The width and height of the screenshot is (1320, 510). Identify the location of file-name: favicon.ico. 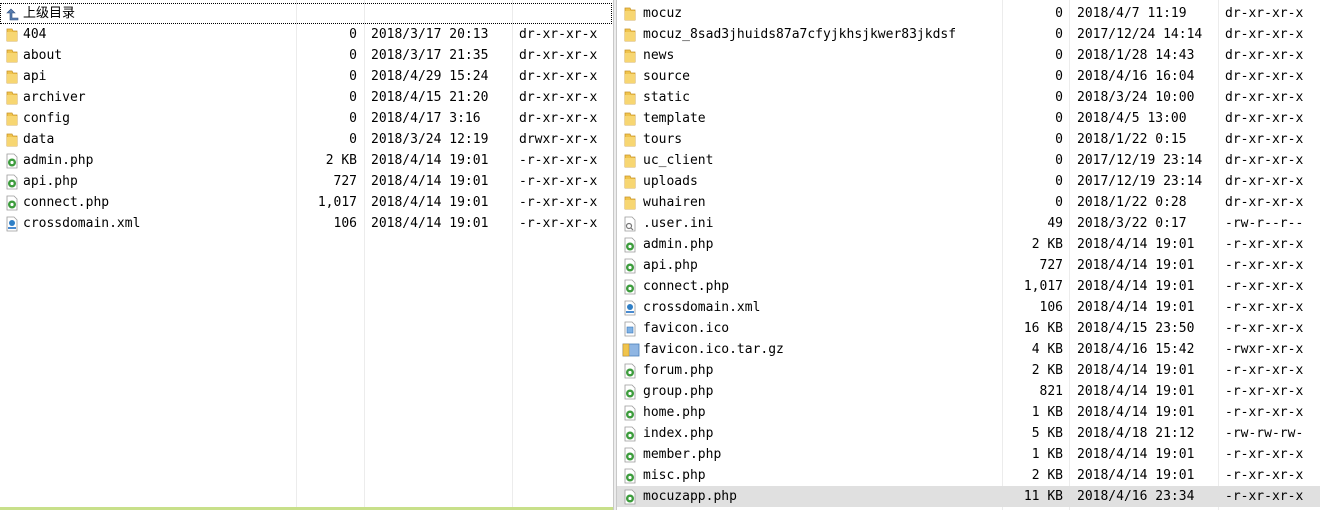
(686, 328).